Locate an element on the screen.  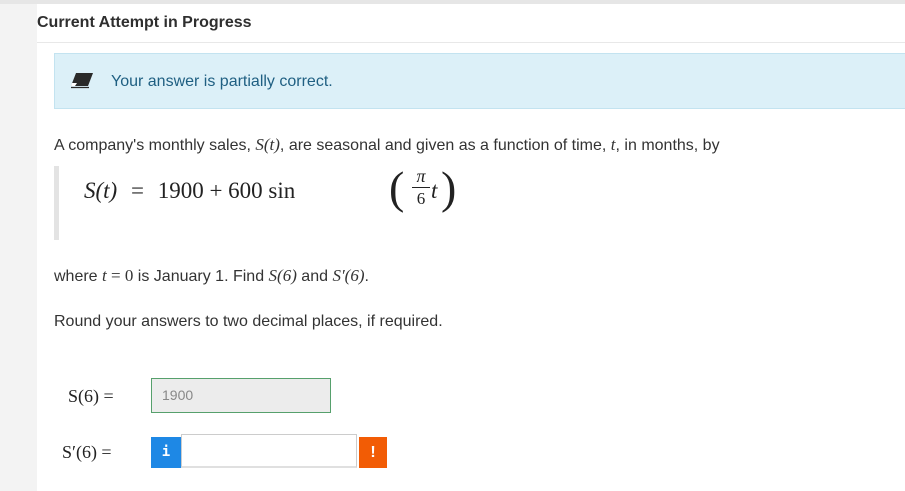
right-paren: ) is located at coordinates (449, 187).